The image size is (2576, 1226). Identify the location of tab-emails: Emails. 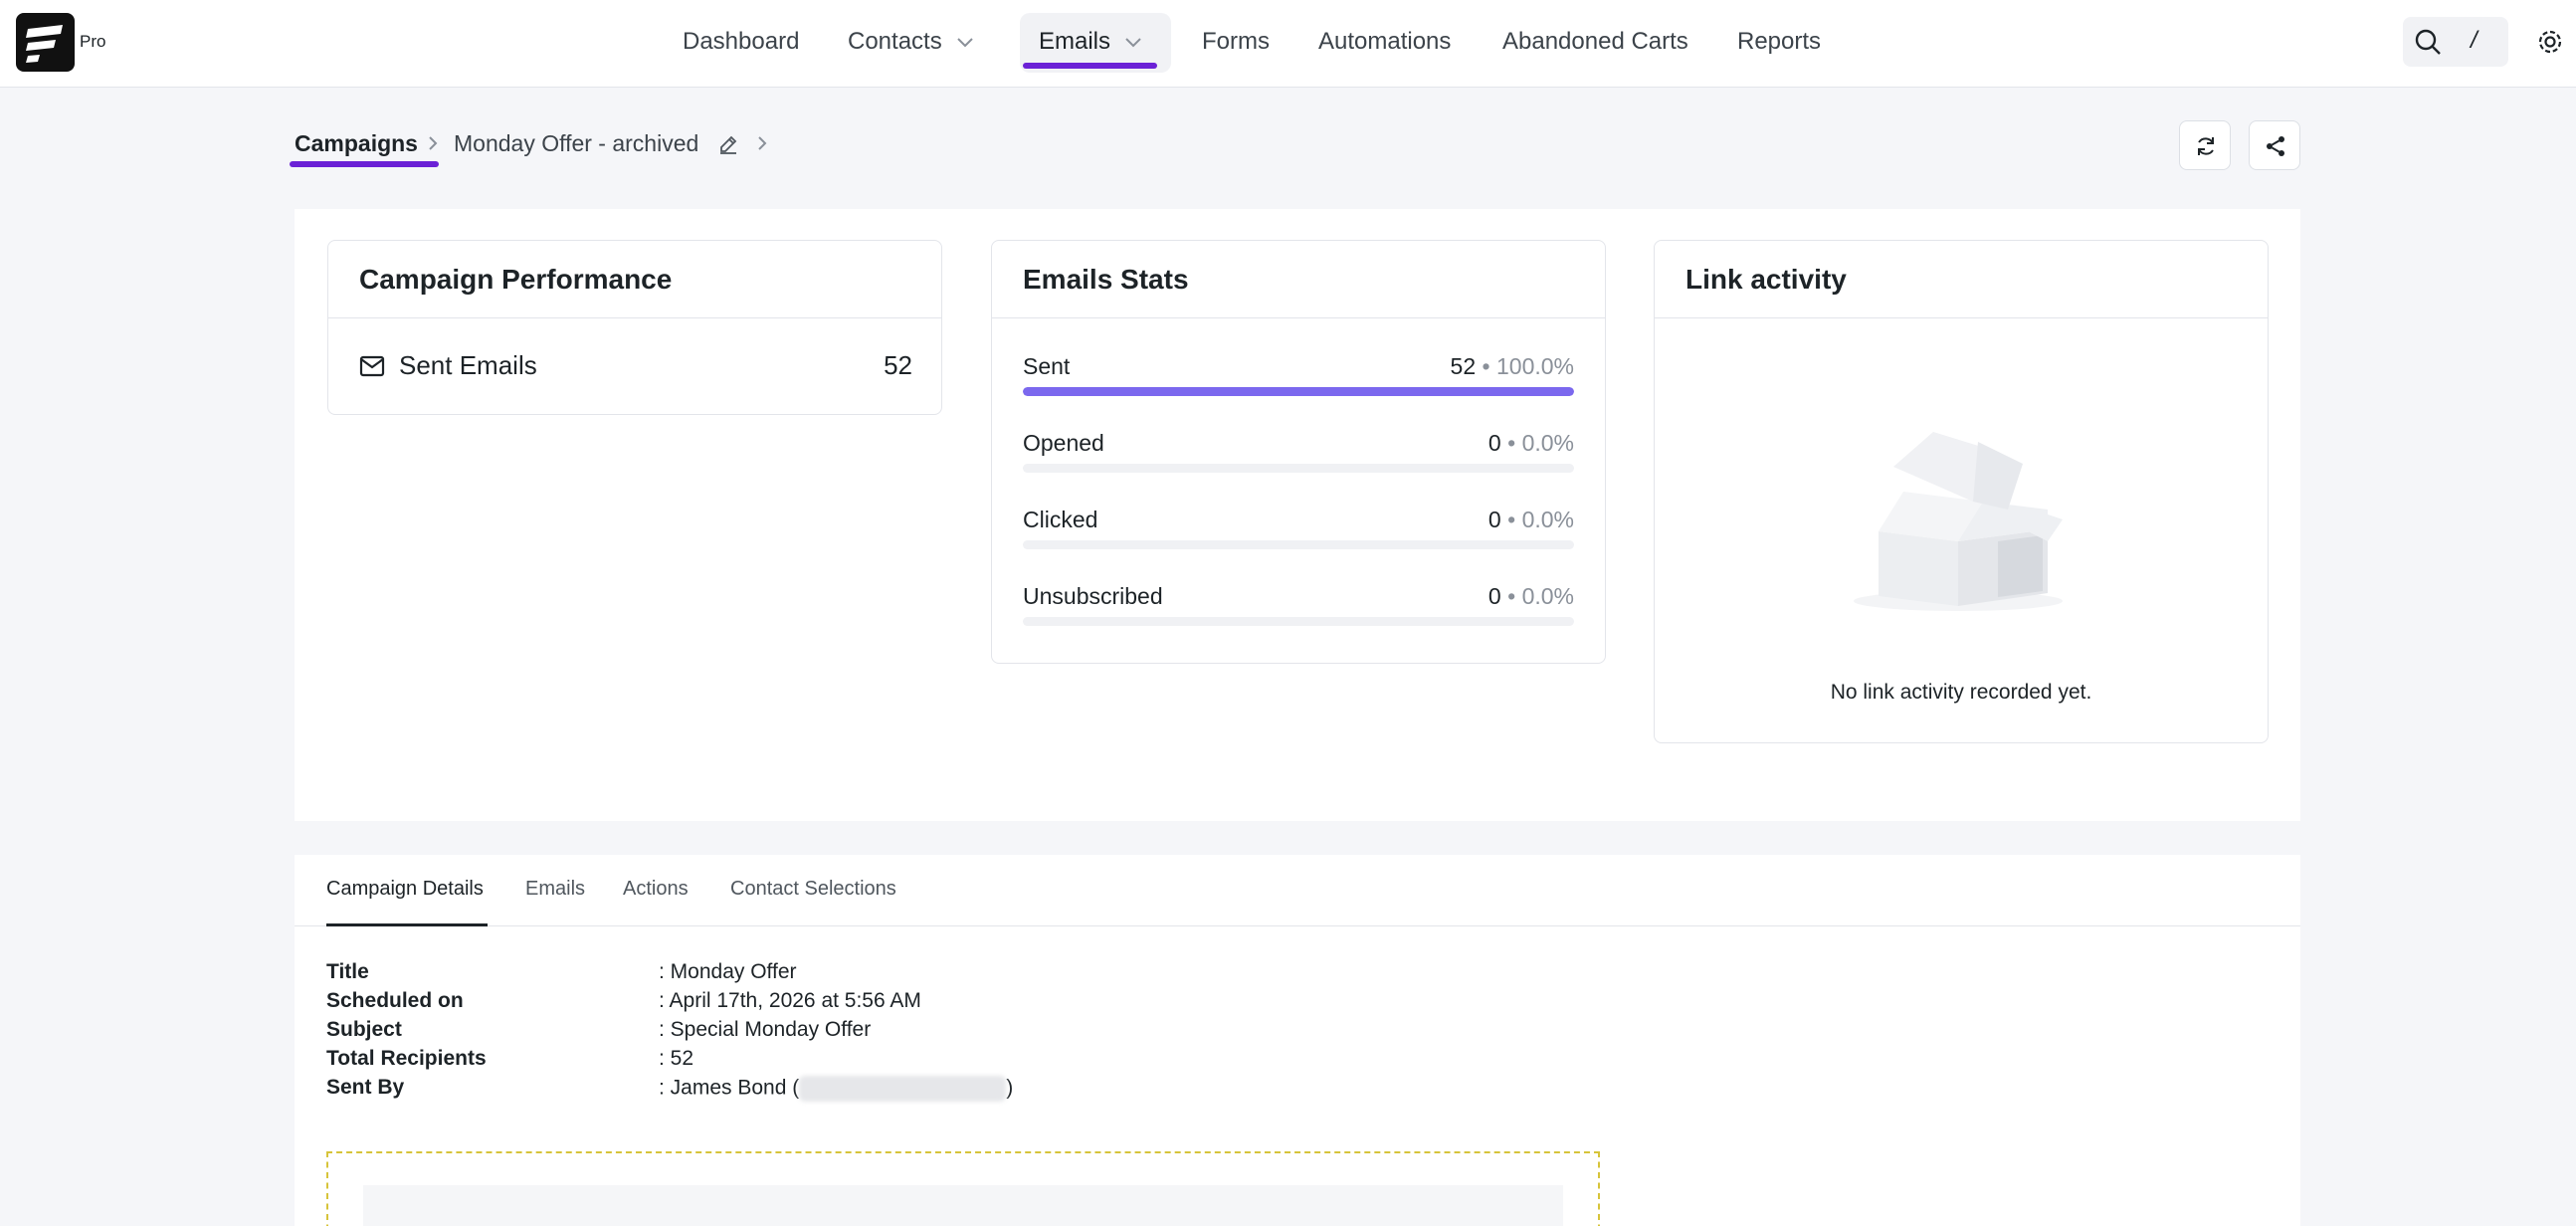
(555, 889).